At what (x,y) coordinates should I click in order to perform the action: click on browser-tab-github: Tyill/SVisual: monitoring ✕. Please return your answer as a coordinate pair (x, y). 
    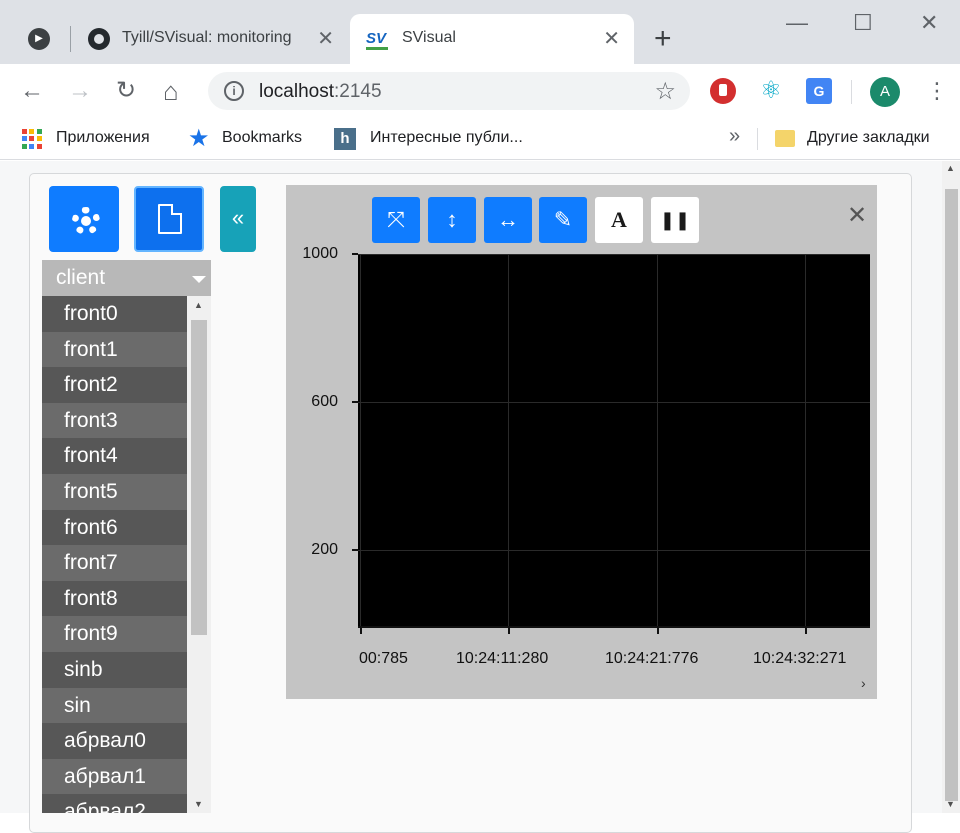
    Looking at the image, I should click on (212, 39).